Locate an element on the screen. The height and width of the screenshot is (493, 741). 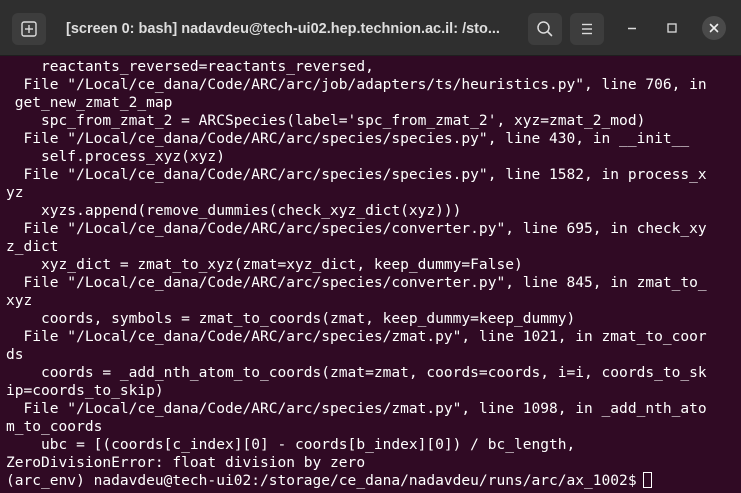
terminal-line: ip=coords_to_skip) is located at coordinates (85, 390).